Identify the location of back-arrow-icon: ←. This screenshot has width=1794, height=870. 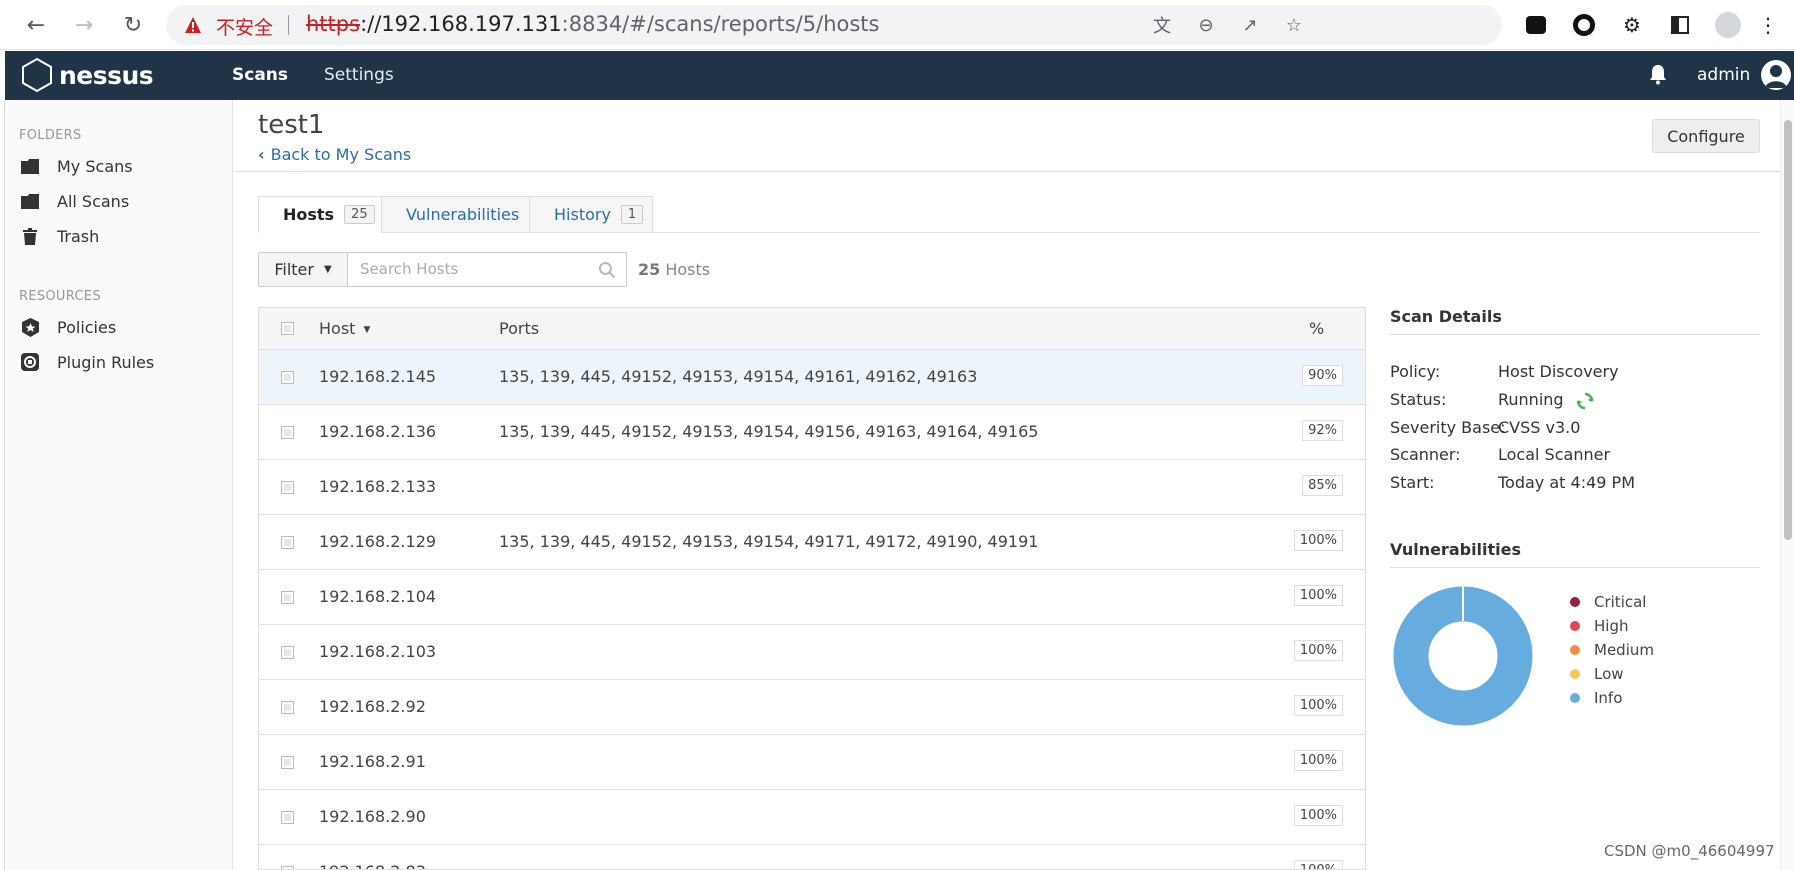
(36, 25).